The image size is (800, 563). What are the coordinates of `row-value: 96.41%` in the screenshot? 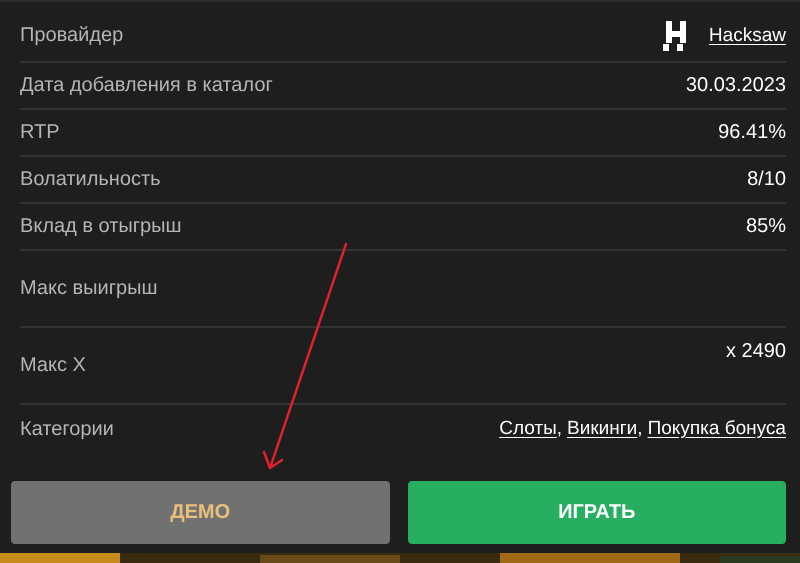 It's located at (752, 132).